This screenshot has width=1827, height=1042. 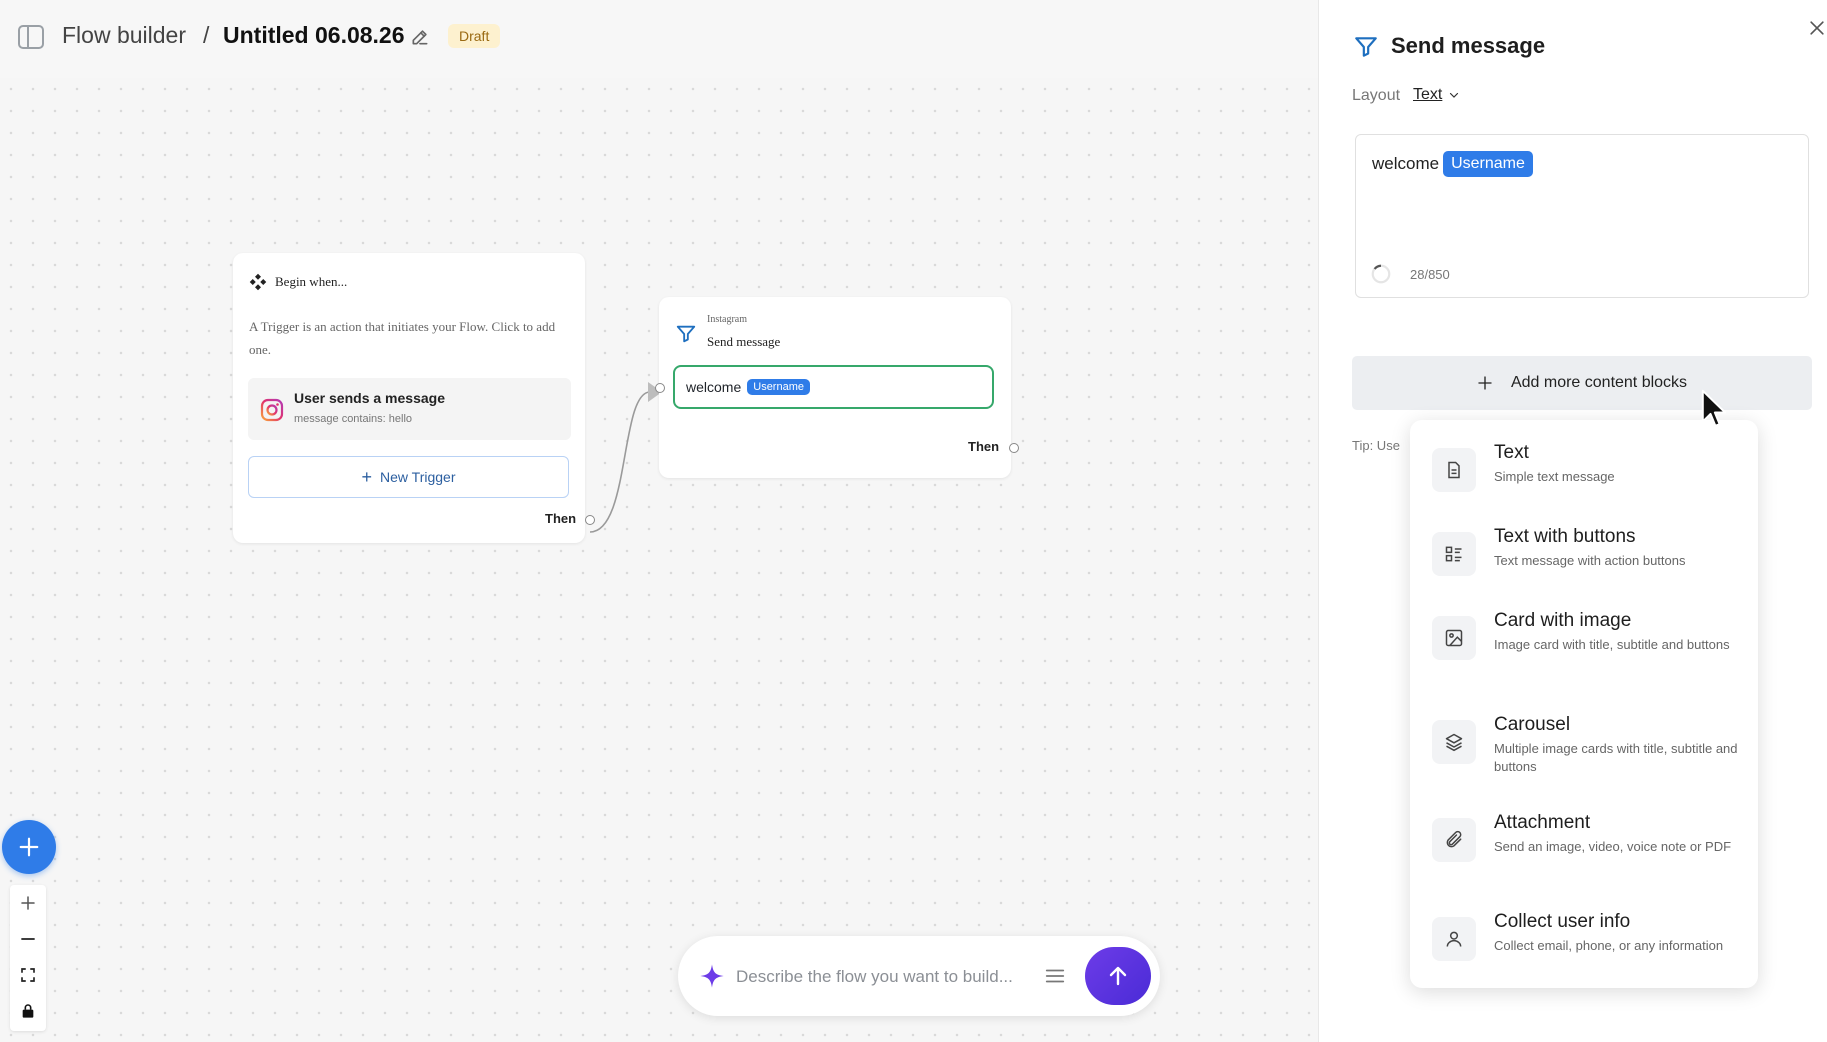 What do you see at coordinates (1454, 840) in the screenshot?
I see `paperclip-icon` at bounding box center [1454, 840].